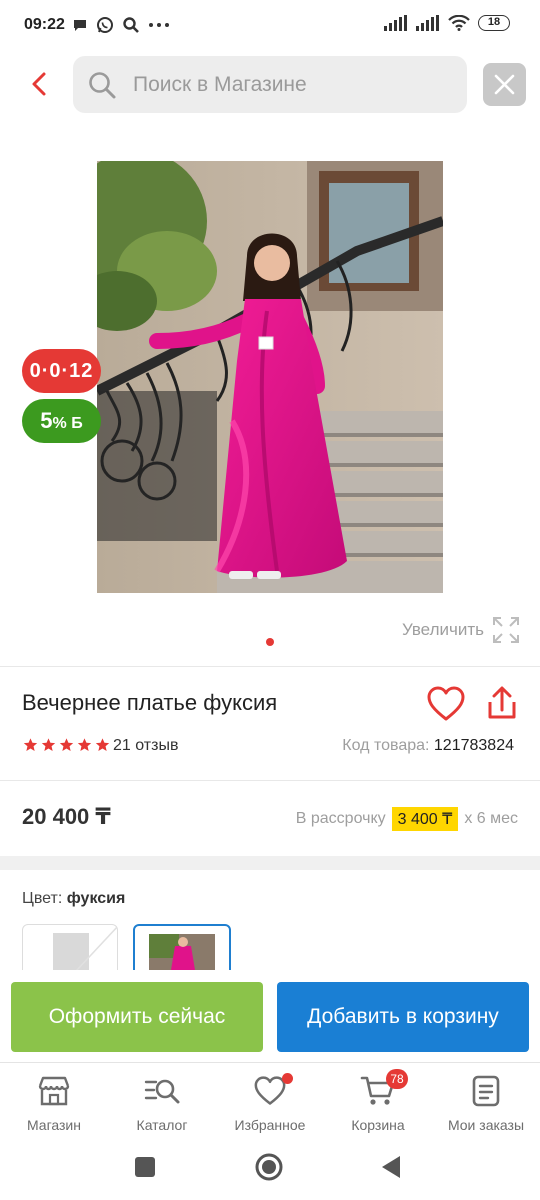 This screenshot has height=1200, width=540. Describe the element at coordinates (397, 1079) in the screenshot. I see `cart-count-badge: 78` at that location.